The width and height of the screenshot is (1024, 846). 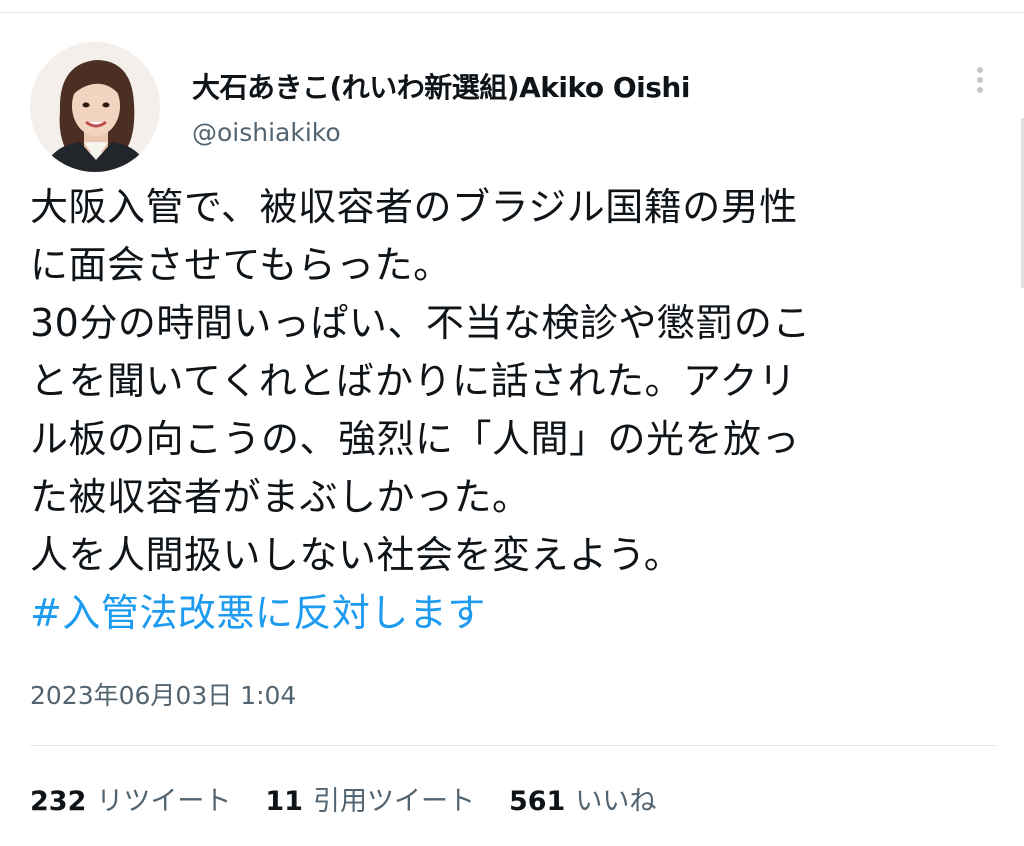 I want to click on engagement-stats: 232 リツイート 11 引用ツイート 561 いいね, so click(x=360, y=798).